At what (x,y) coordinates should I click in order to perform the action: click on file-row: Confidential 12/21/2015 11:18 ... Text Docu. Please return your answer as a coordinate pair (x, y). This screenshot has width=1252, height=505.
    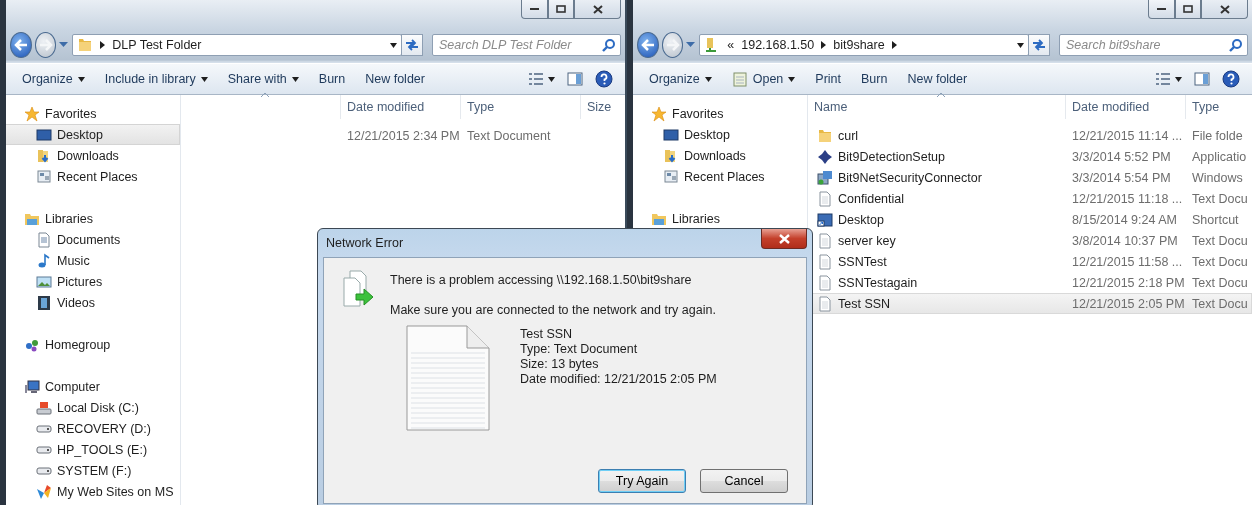
    Looking at the image, I should click on (1031, 198).